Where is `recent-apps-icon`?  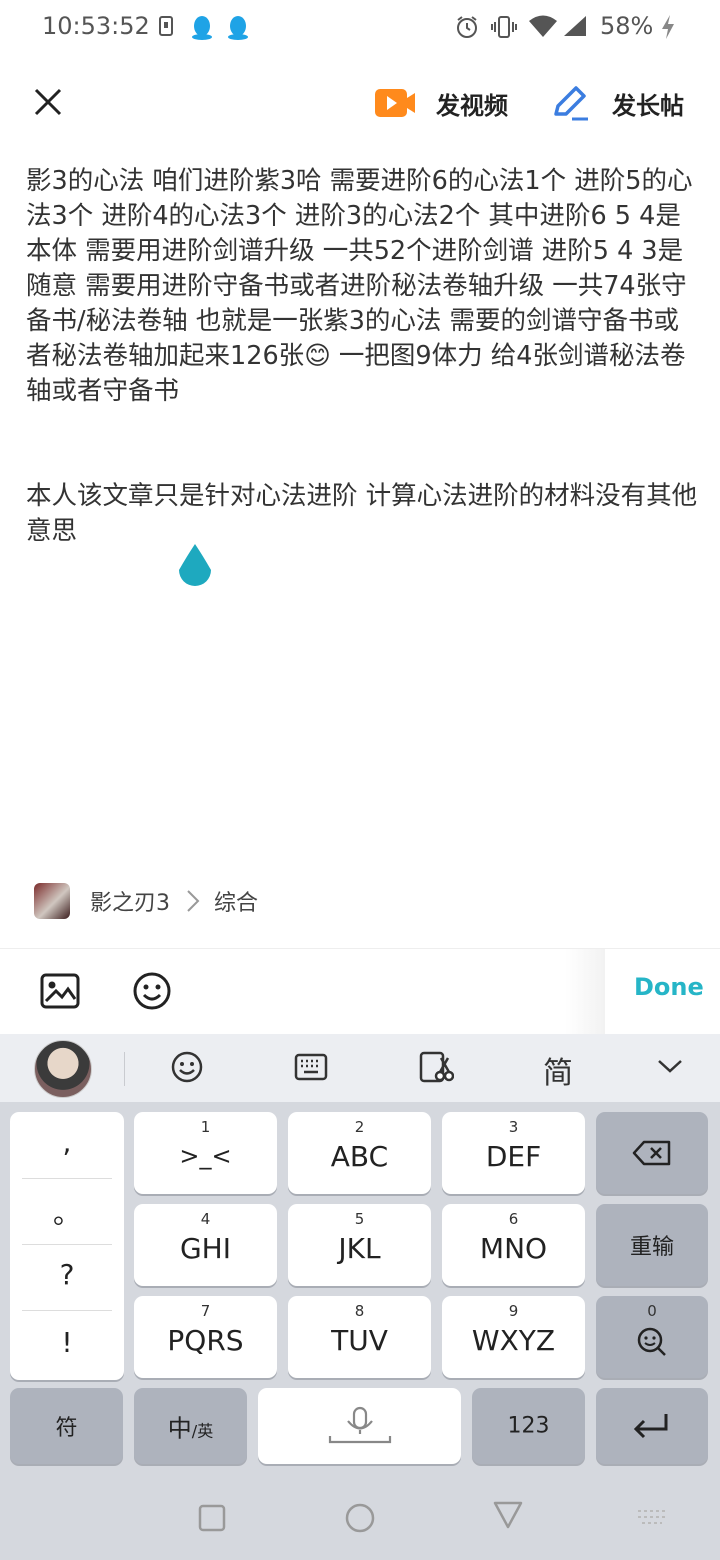 recent-apps-icon is located at coordinates (212, 1518).